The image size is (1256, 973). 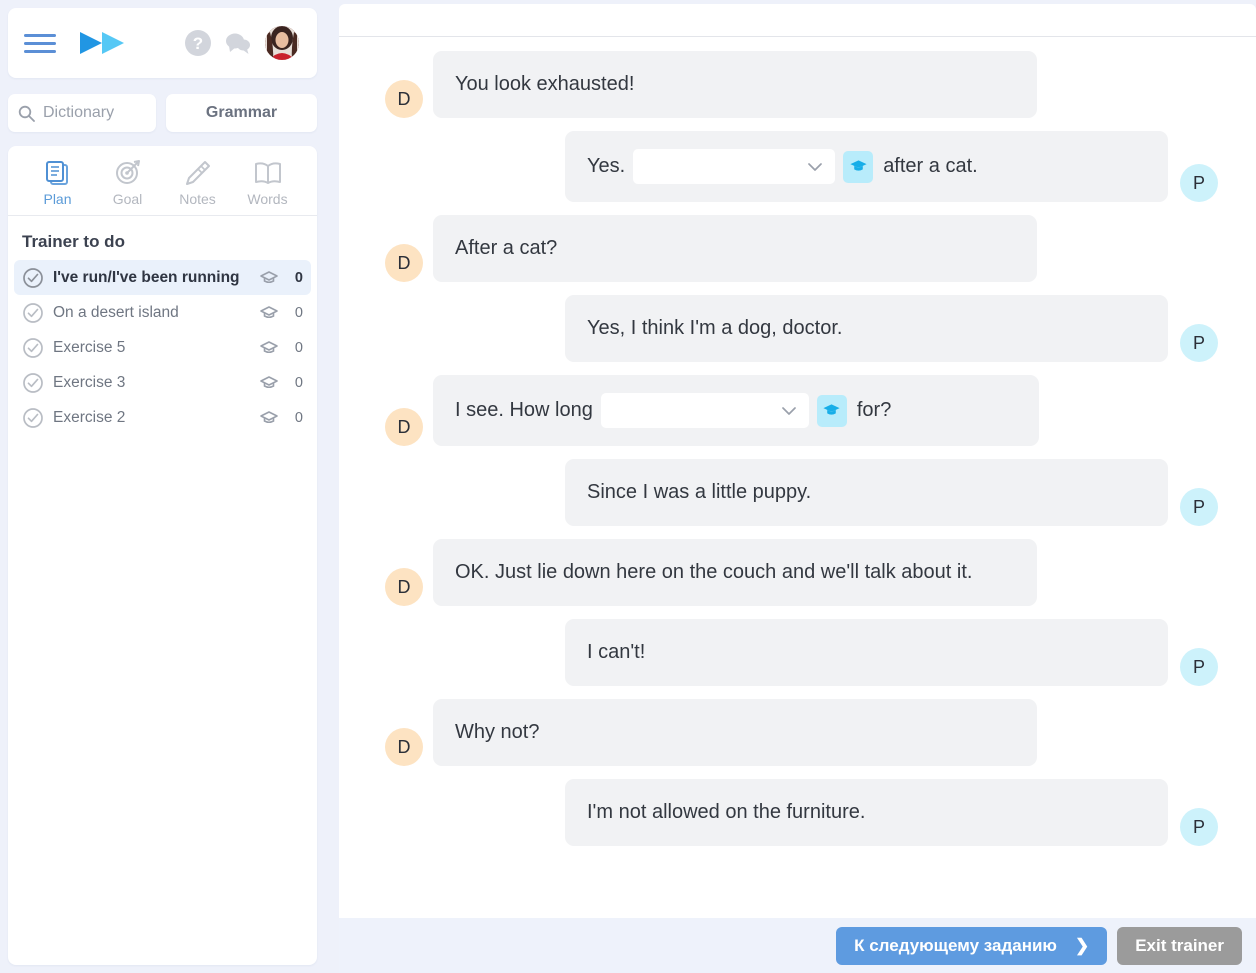 I want to click on todo-item-1: On a desert island 0, so click(x=162, y=312).